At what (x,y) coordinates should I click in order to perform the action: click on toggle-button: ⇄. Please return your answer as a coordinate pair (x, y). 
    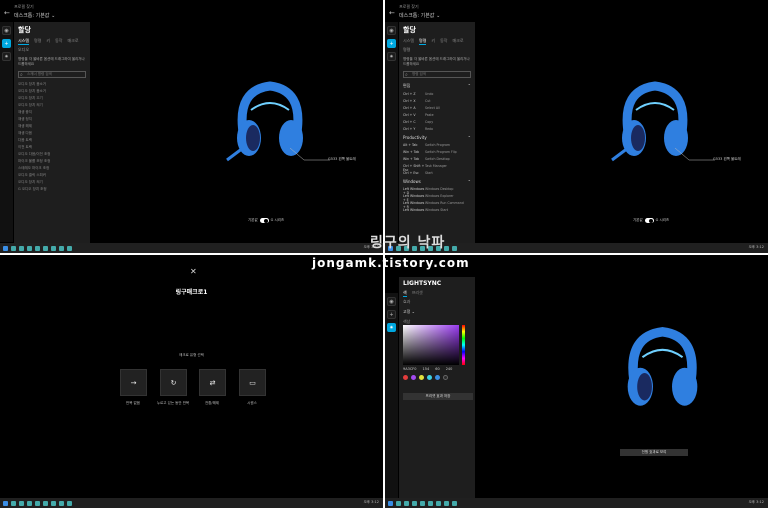
    Looking at the image, I should click on (212, 382).